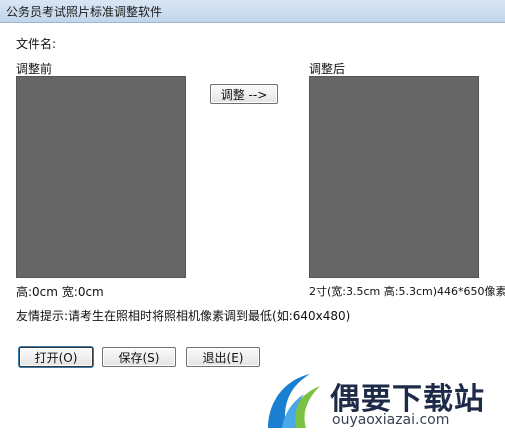 The image size is (505, 435). What do you see at coordinates (391, 420) in the screenshot?
I see `watermark-domain: ouyaoxiazai.com` at bounding box center [391, 420].